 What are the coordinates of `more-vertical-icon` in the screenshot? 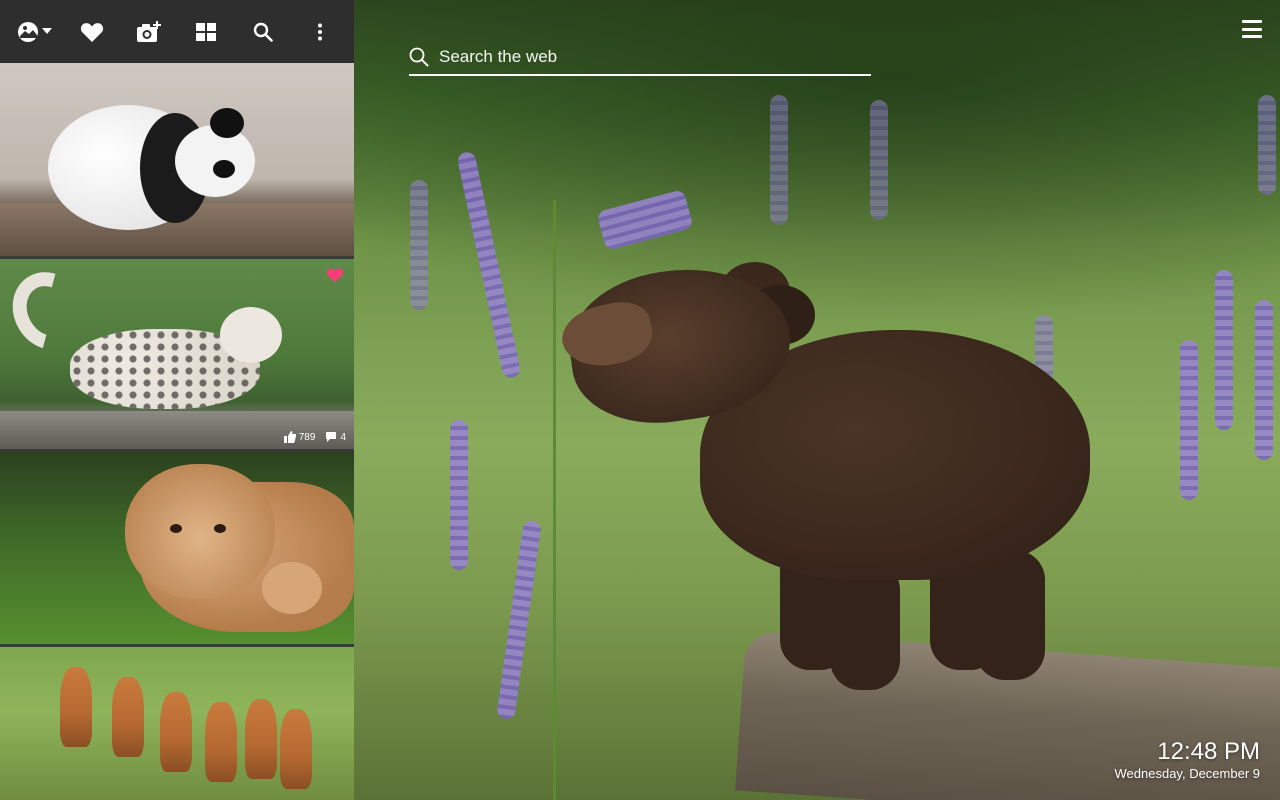 It's located at (319, 31).